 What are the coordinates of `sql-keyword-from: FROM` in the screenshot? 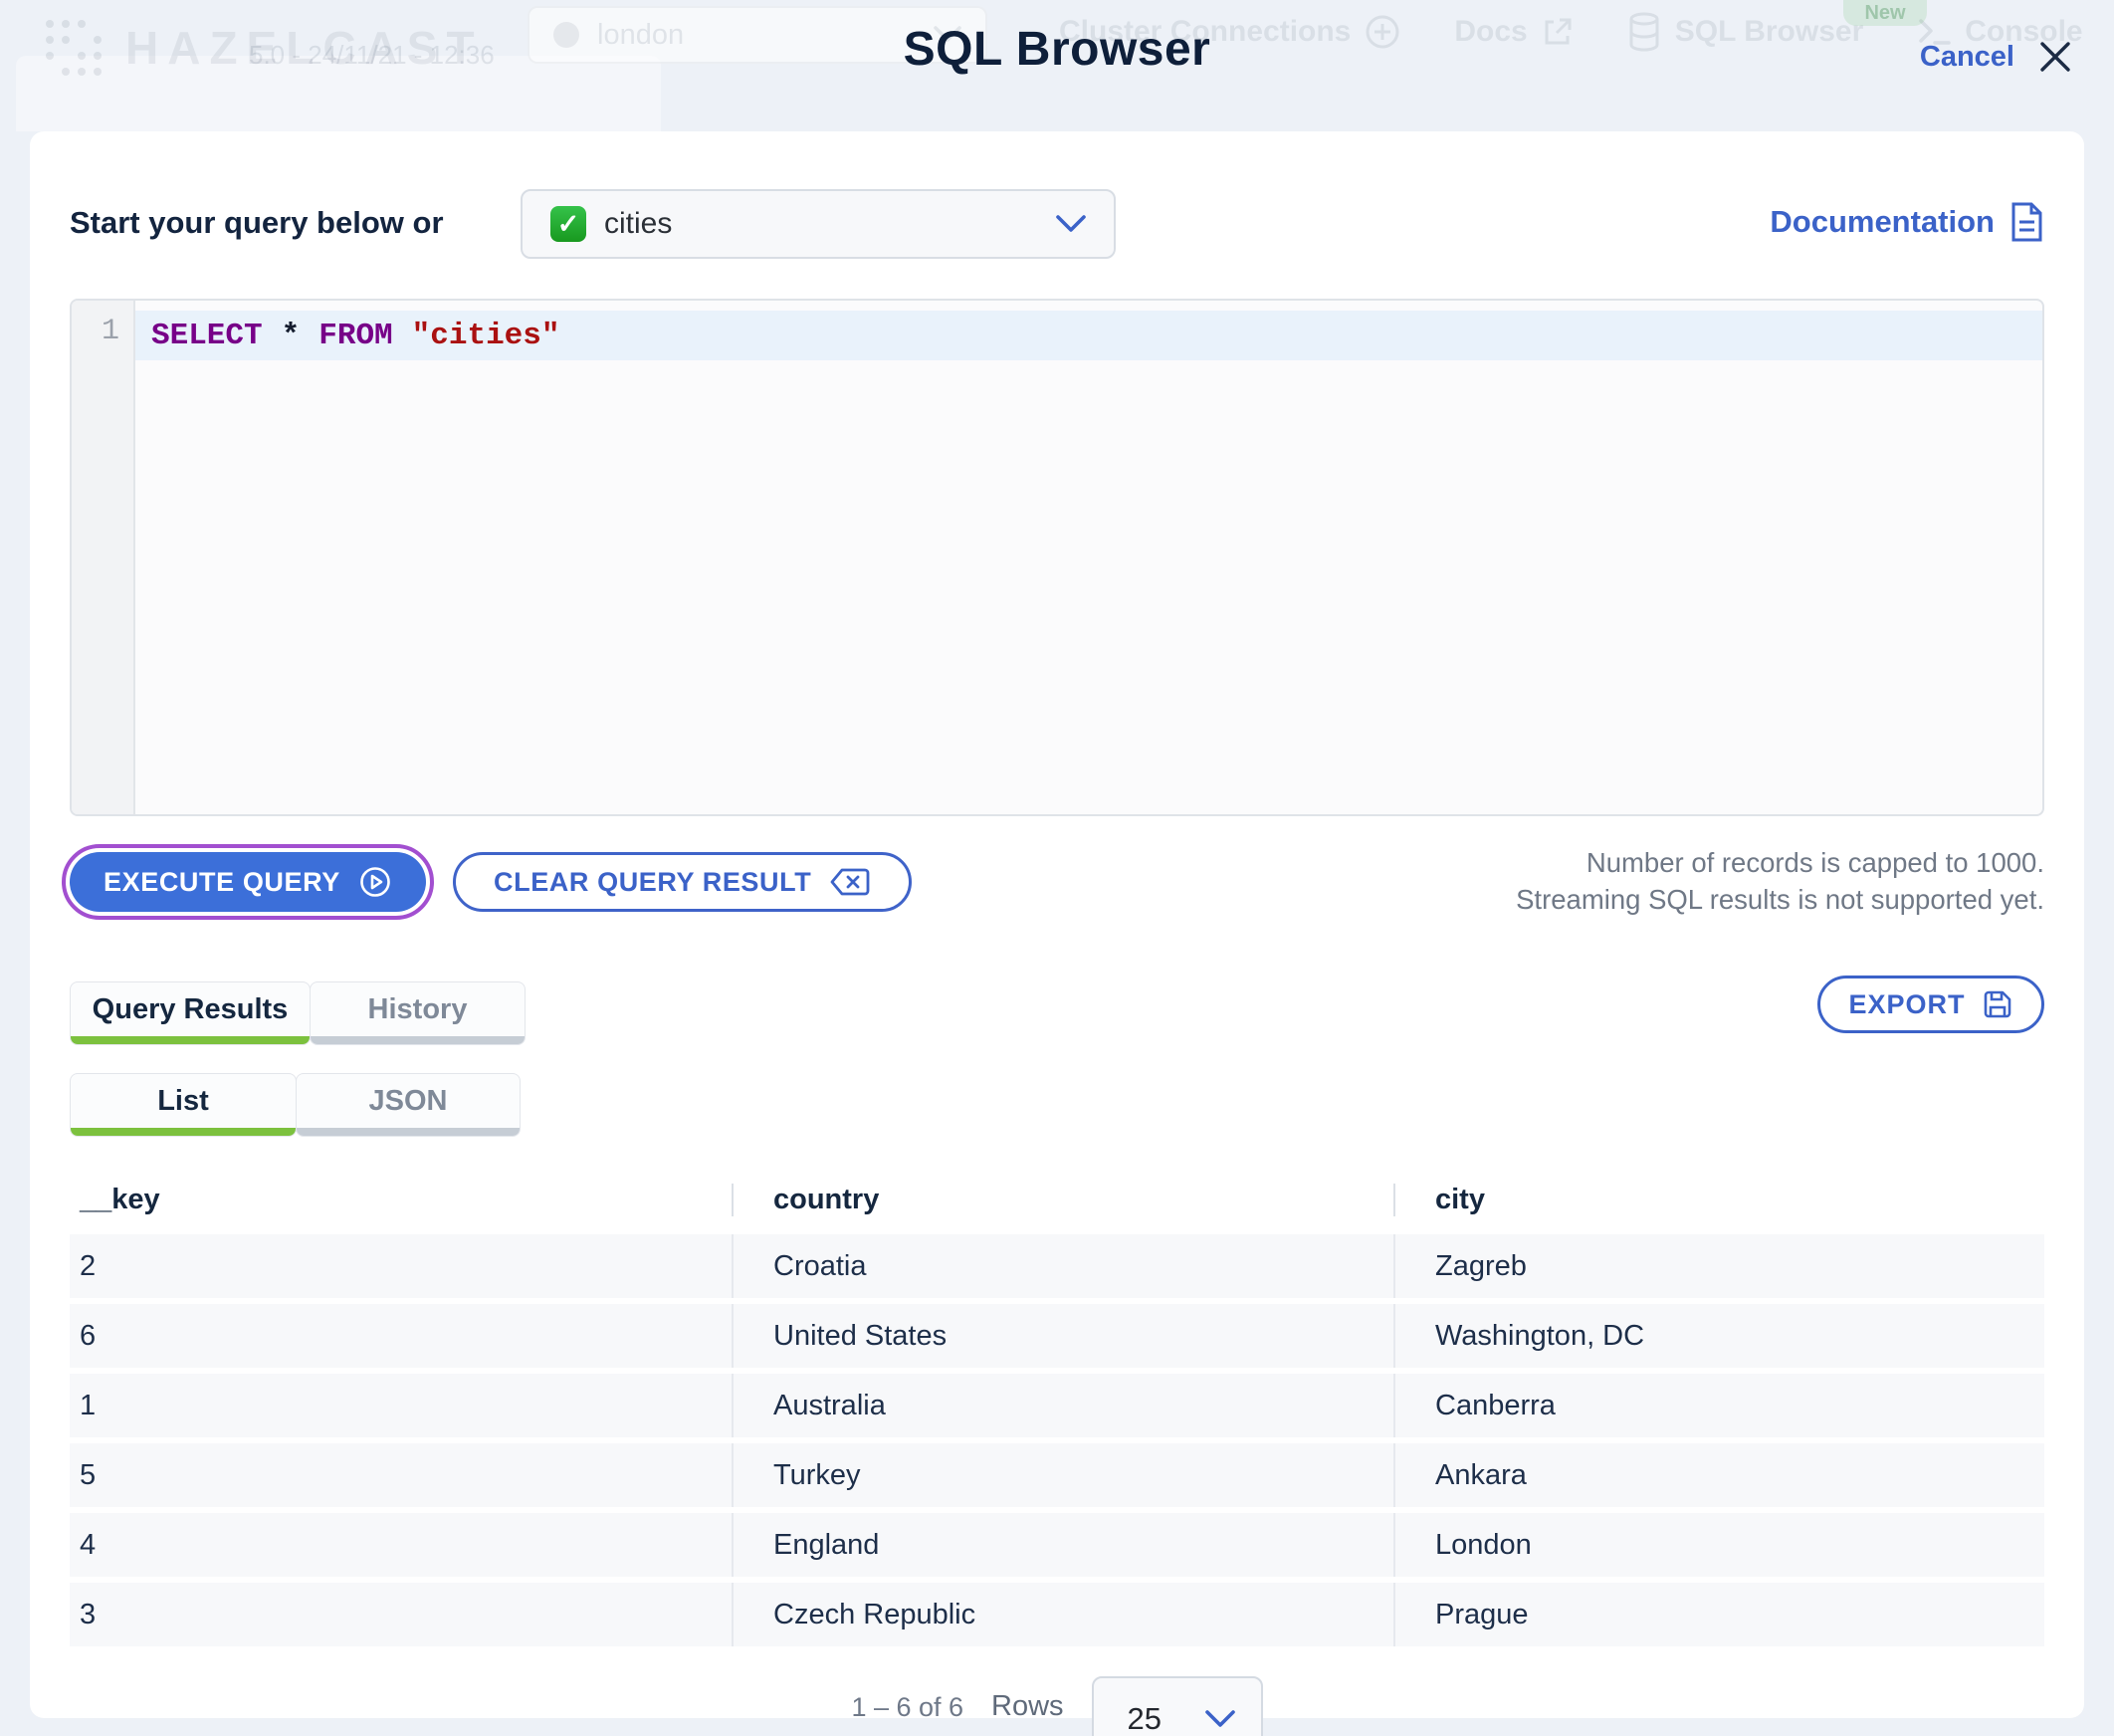 It's located at (356, 336).